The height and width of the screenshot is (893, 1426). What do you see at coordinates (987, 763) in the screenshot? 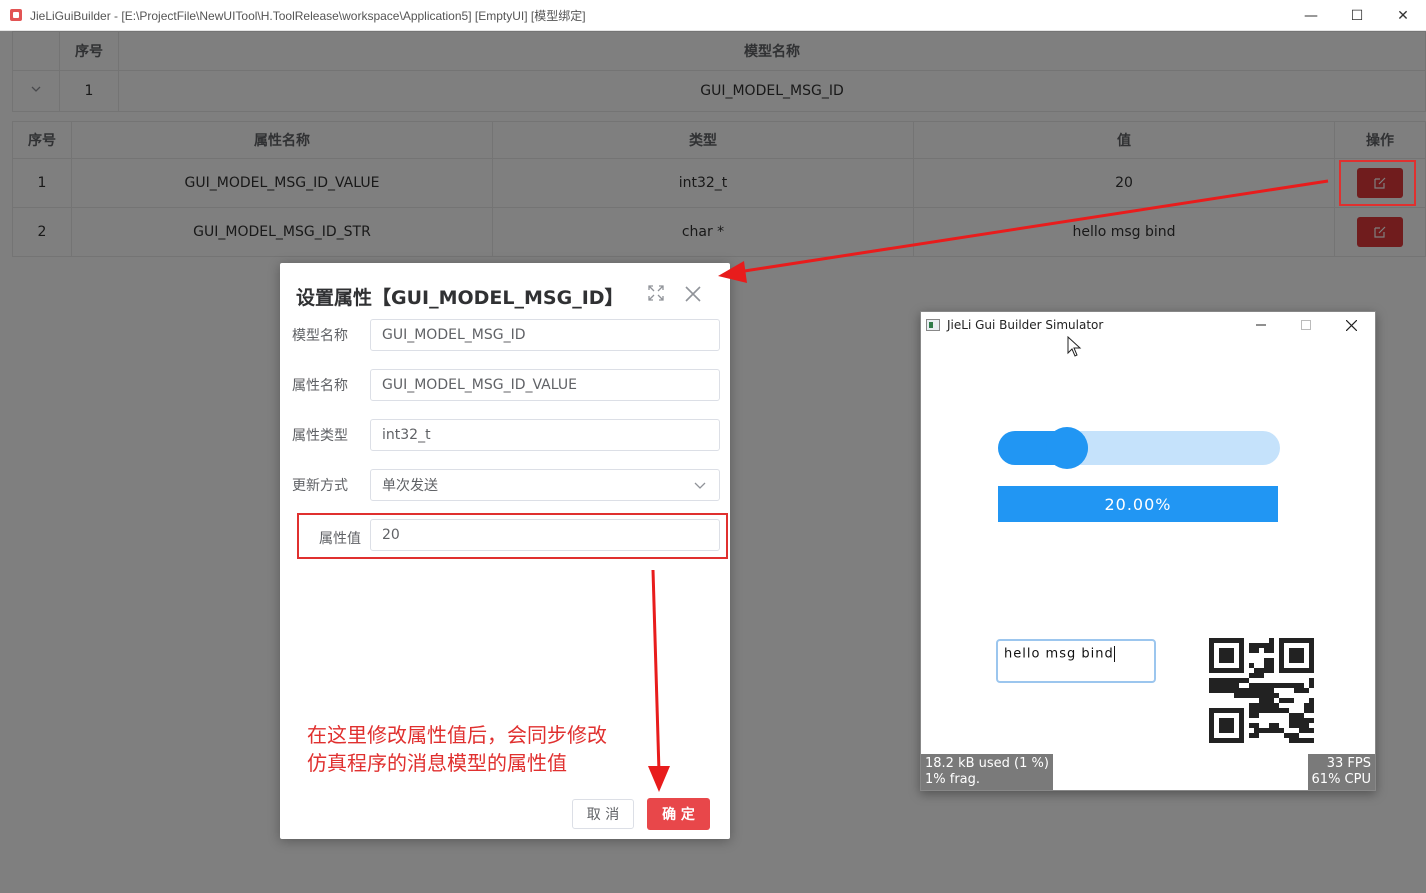
I see `memory-used: 18.2 kB used (1 %)` at bounding box center [987, 763].